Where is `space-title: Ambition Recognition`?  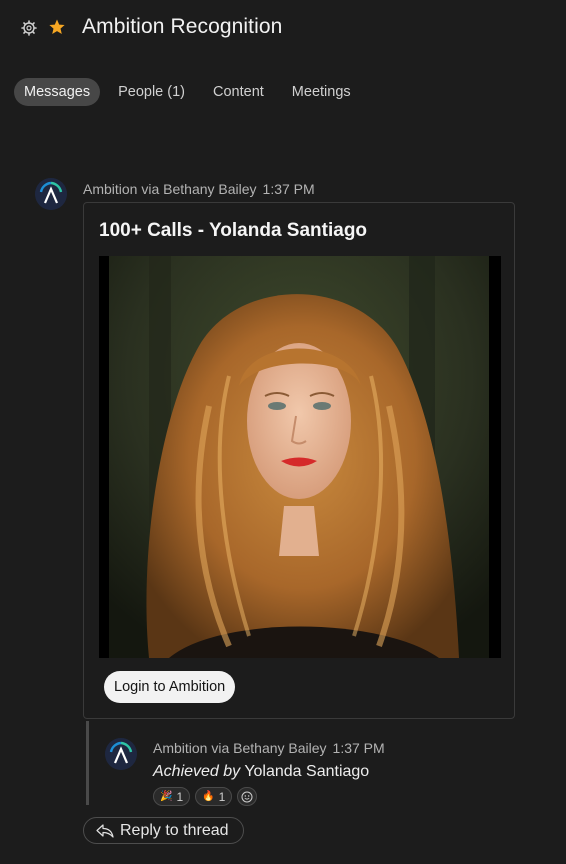
space-title: Ambition Recognition is located at coordinates (182, 26).